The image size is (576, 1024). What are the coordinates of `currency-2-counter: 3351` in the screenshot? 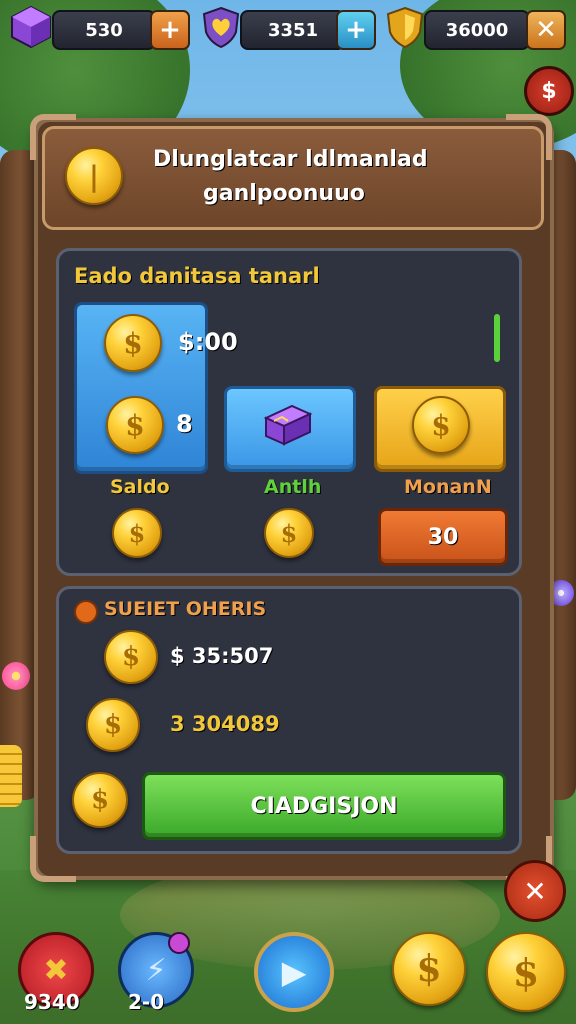 It's located at (293, 30).